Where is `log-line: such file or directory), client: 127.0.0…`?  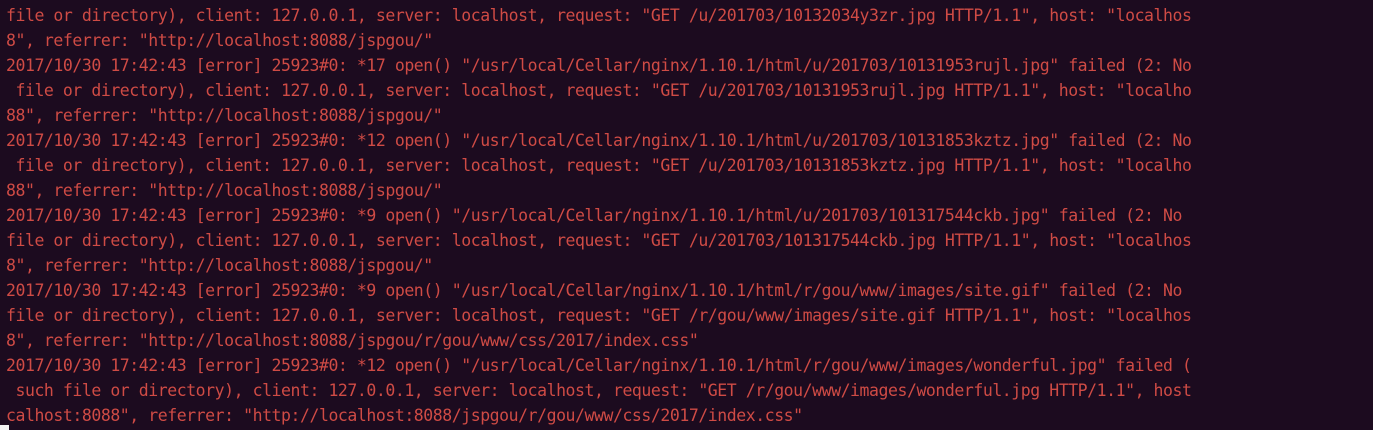
log-line: such file or directory), client: 127.0.0… is located at coordinates (599, 390).